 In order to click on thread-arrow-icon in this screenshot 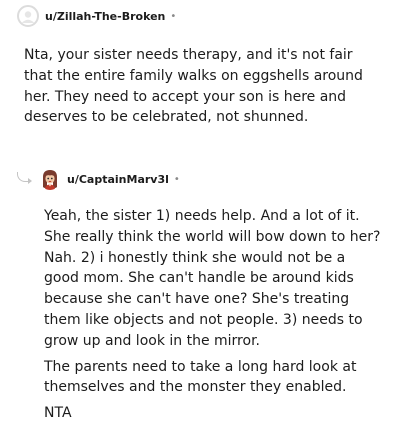, I will do `click(30, 181)`.